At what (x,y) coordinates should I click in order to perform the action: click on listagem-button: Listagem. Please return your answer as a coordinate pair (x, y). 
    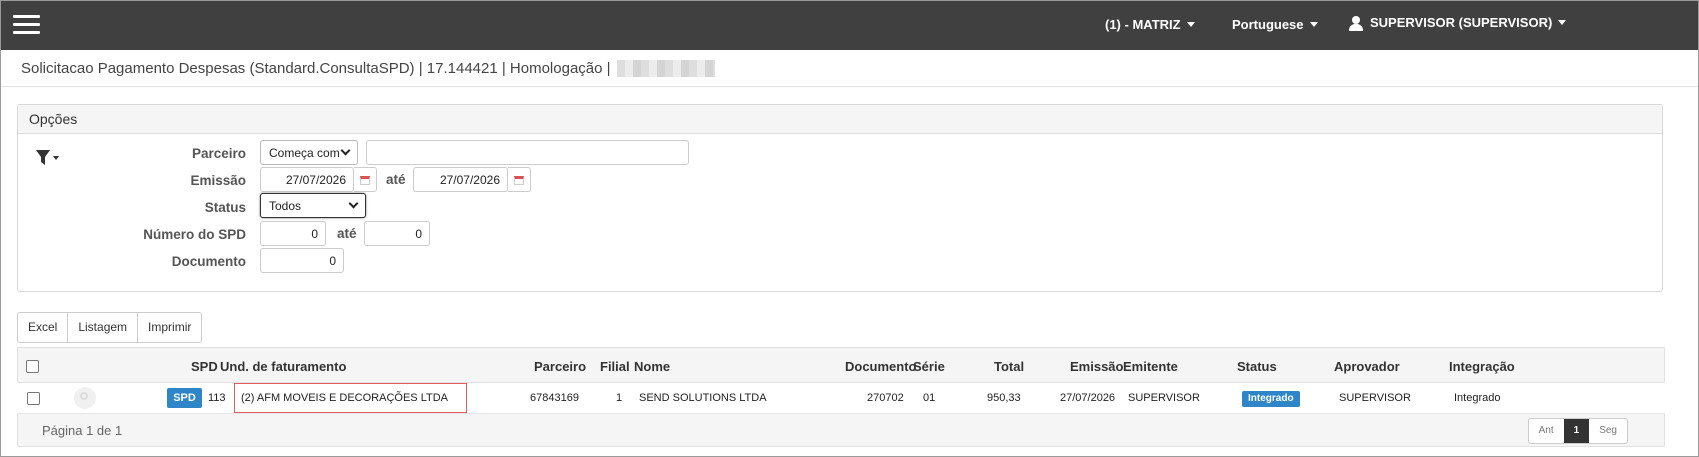
    Looking at the image, I should click on (103, 327).